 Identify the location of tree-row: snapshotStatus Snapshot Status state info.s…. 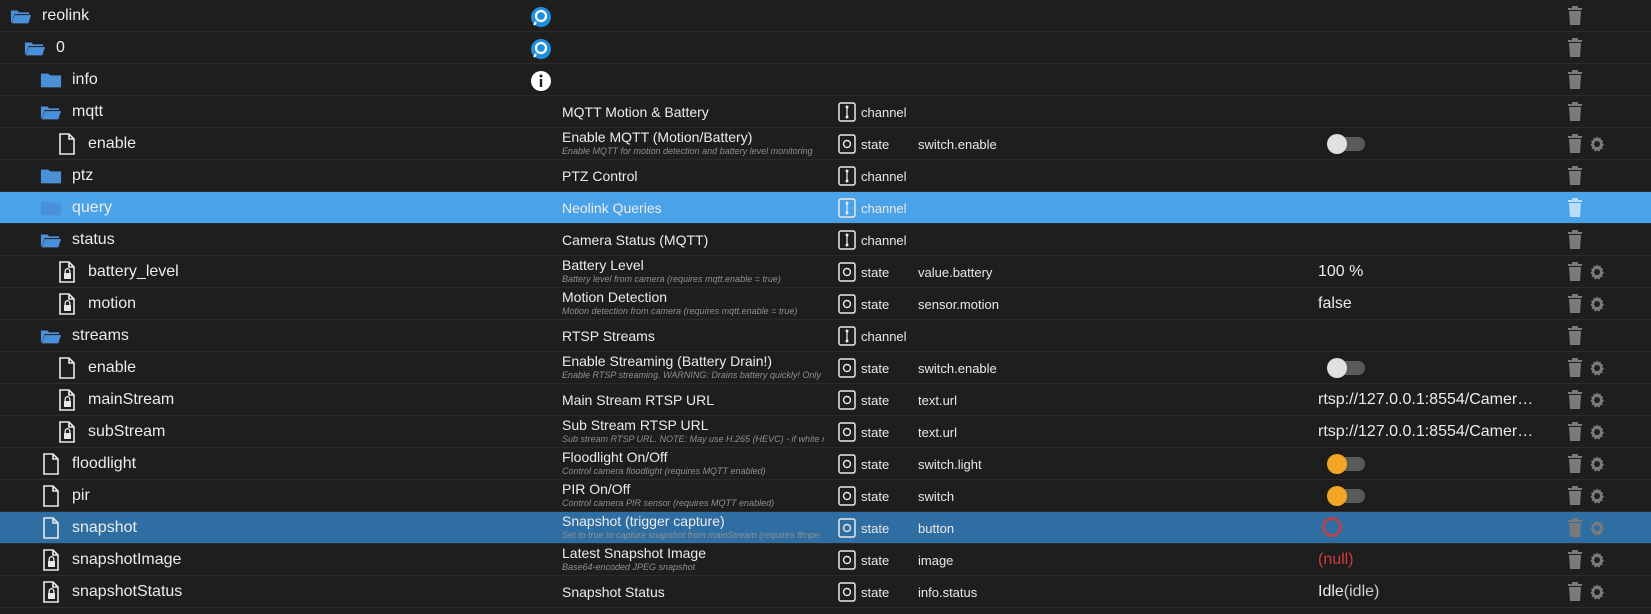
(825, 592).